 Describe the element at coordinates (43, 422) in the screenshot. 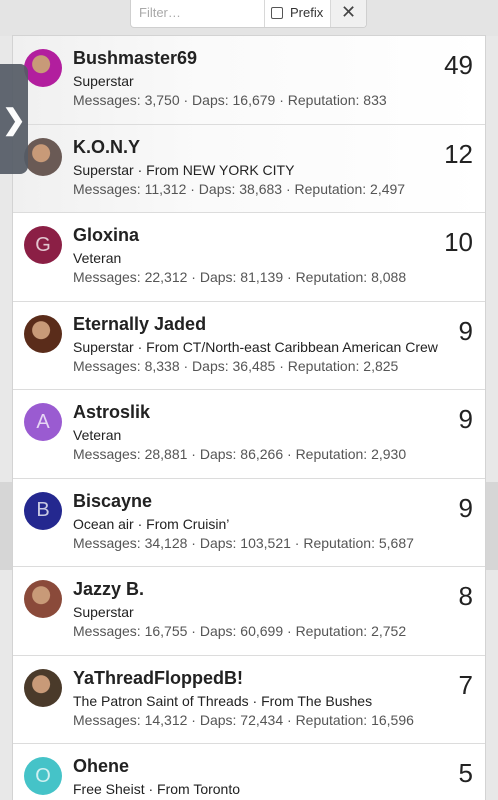

I see `avatar: A` at that location.